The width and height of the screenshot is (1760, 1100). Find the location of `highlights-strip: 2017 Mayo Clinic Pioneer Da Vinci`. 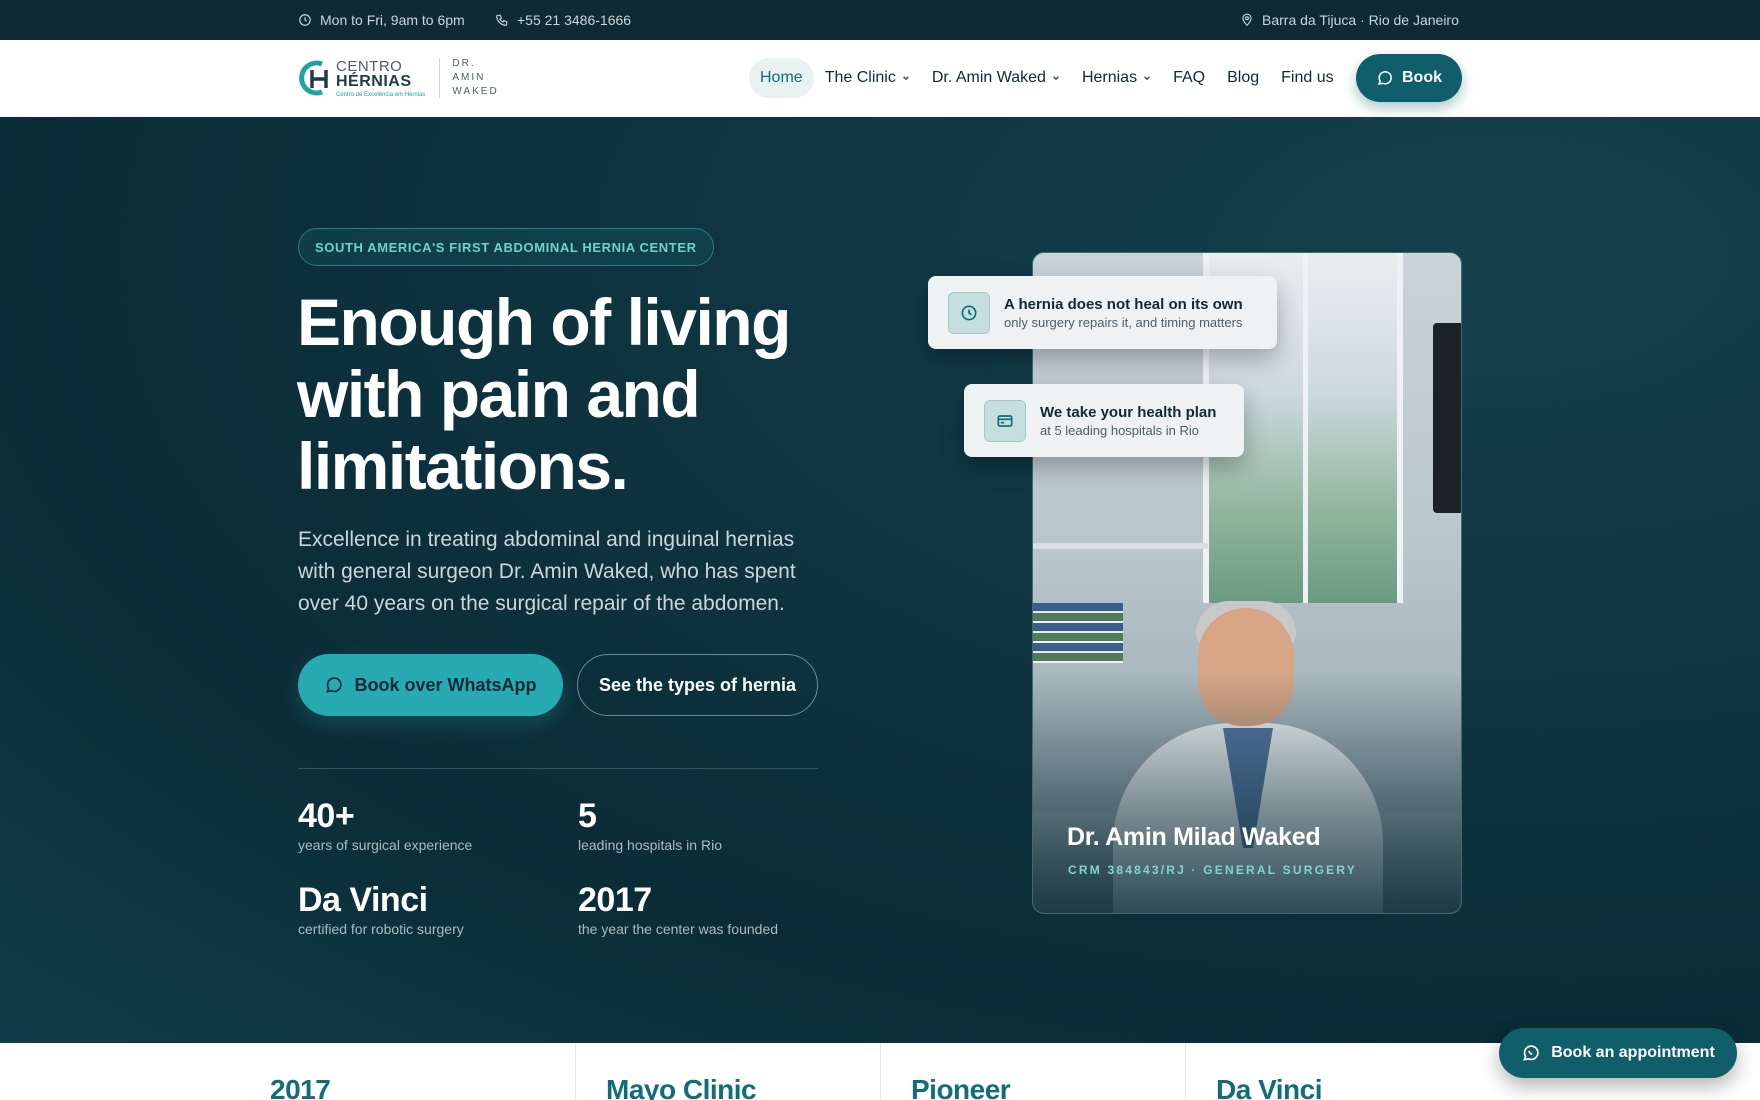

highlights-strip: 2017 Mayo Clinic Pioneer Da Vinci is located at coordinates (880, 1071).